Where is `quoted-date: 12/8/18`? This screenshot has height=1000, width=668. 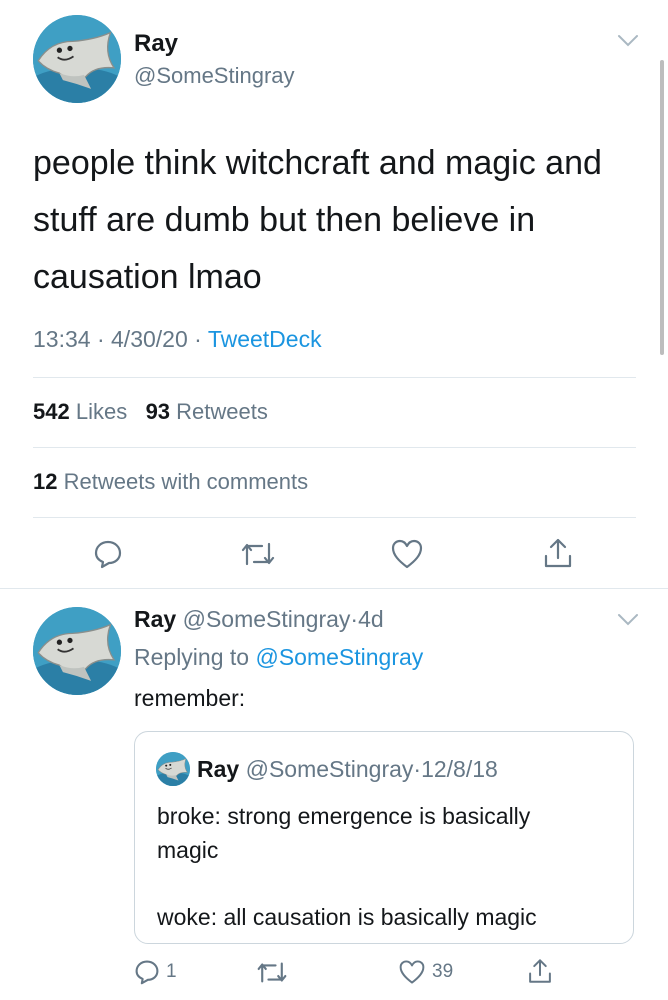 quoted-date: 12/8/18 is located at coordinates (459, 769).